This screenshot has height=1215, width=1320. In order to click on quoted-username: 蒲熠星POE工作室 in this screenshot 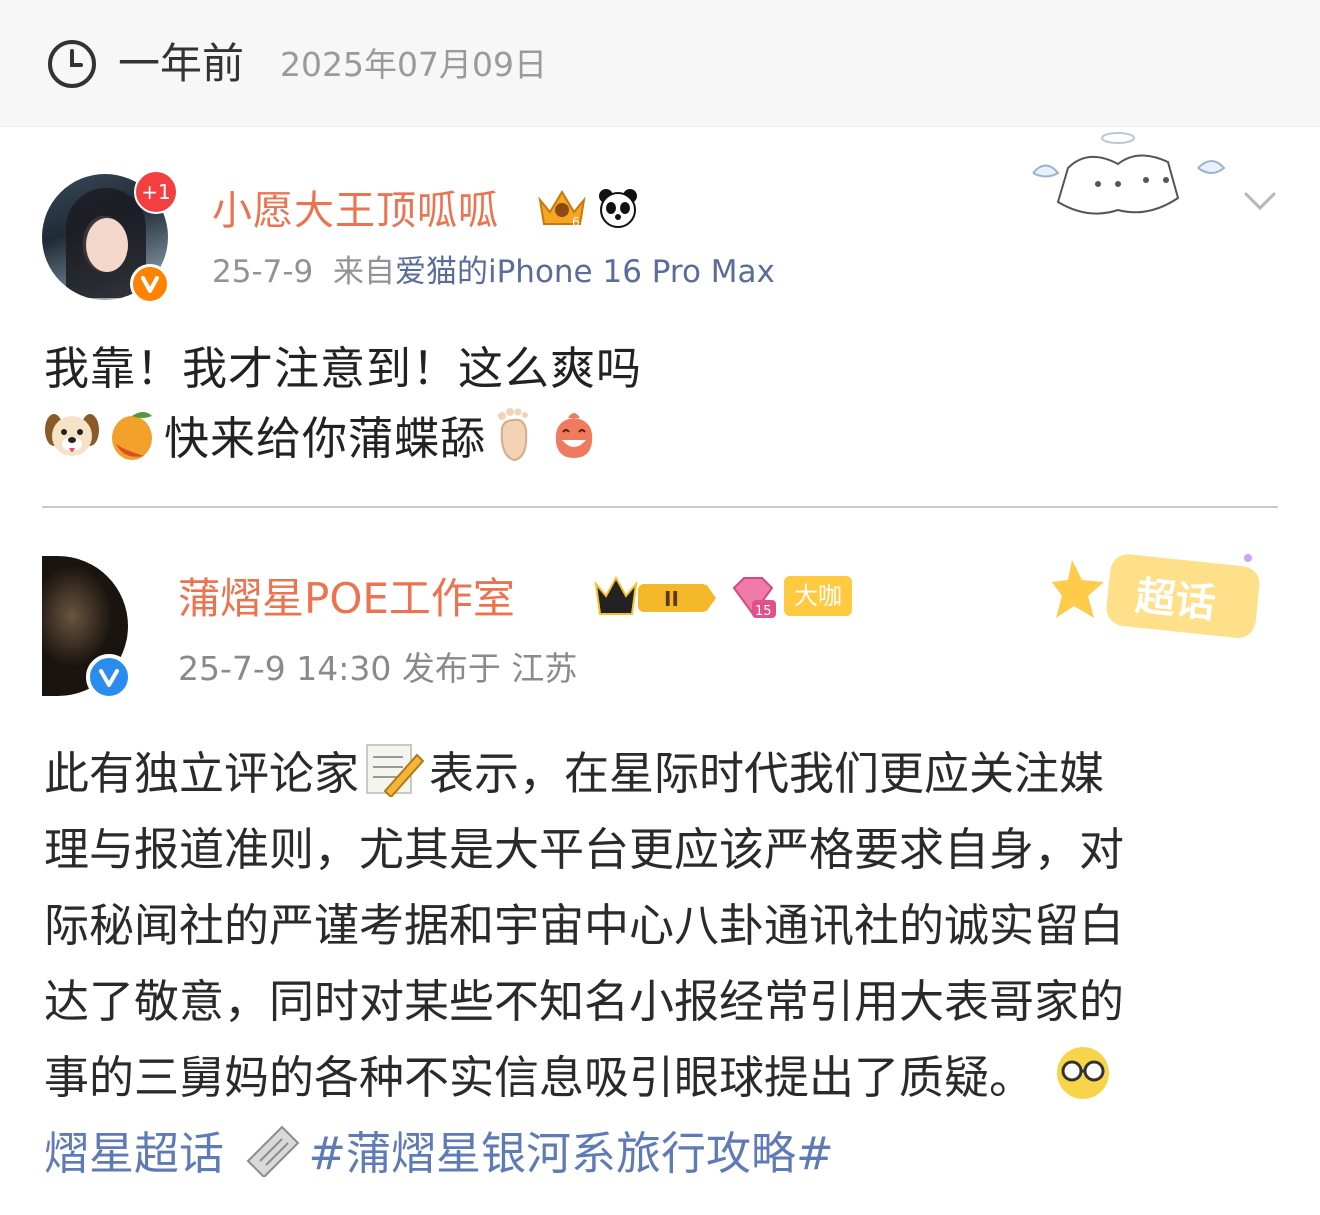, I will do `click(346, 599)`.